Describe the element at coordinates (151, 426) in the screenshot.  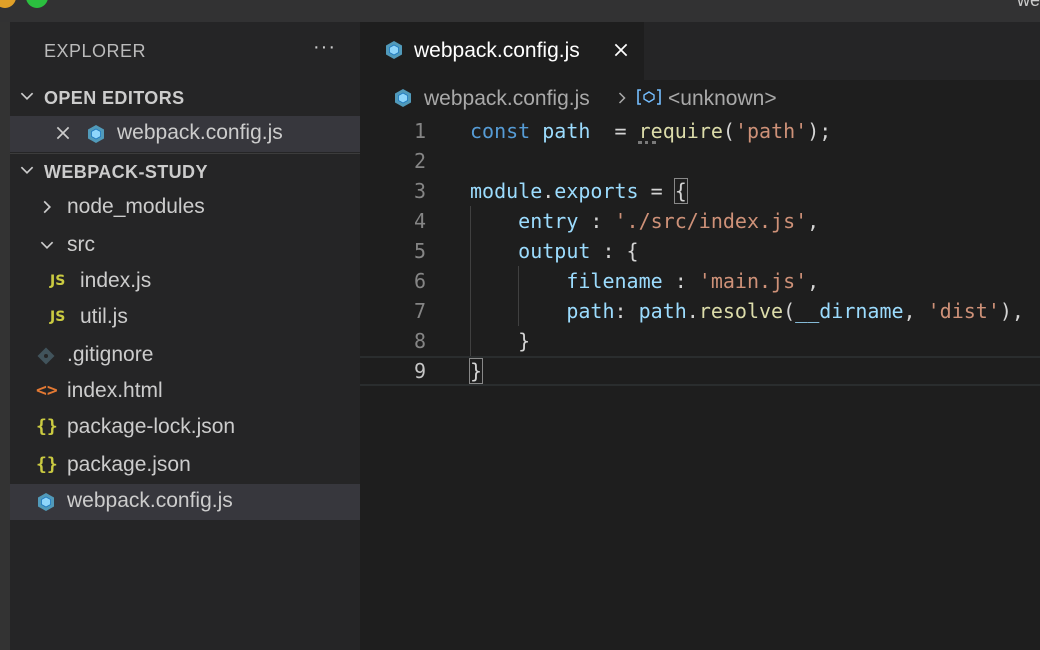
I see `tree-item-label: package-lock.json` at that location.